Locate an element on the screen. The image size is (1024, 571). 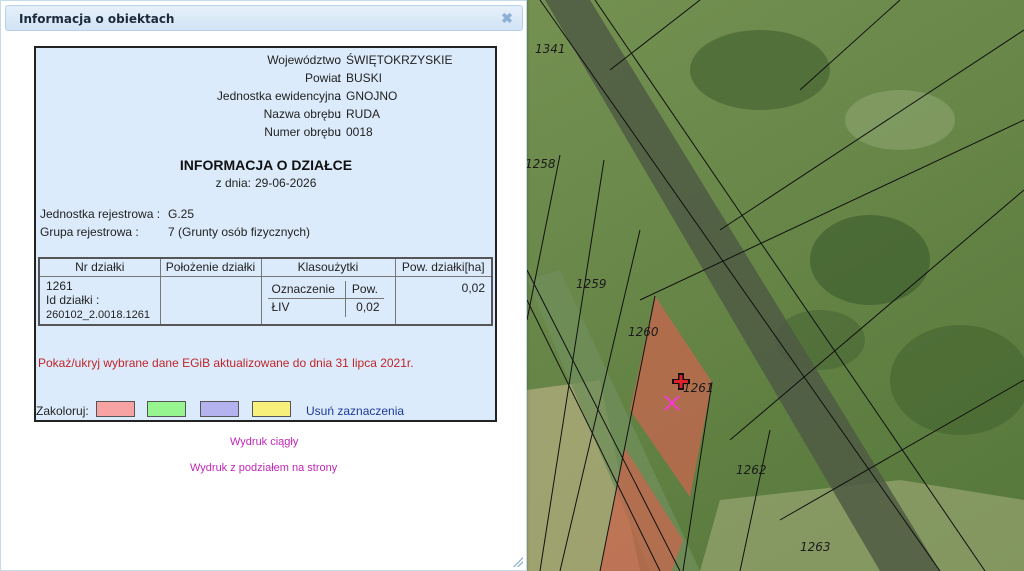
dialog-titlebar: Informacja o obiektach ✖ is located at coordinates (264, 18).